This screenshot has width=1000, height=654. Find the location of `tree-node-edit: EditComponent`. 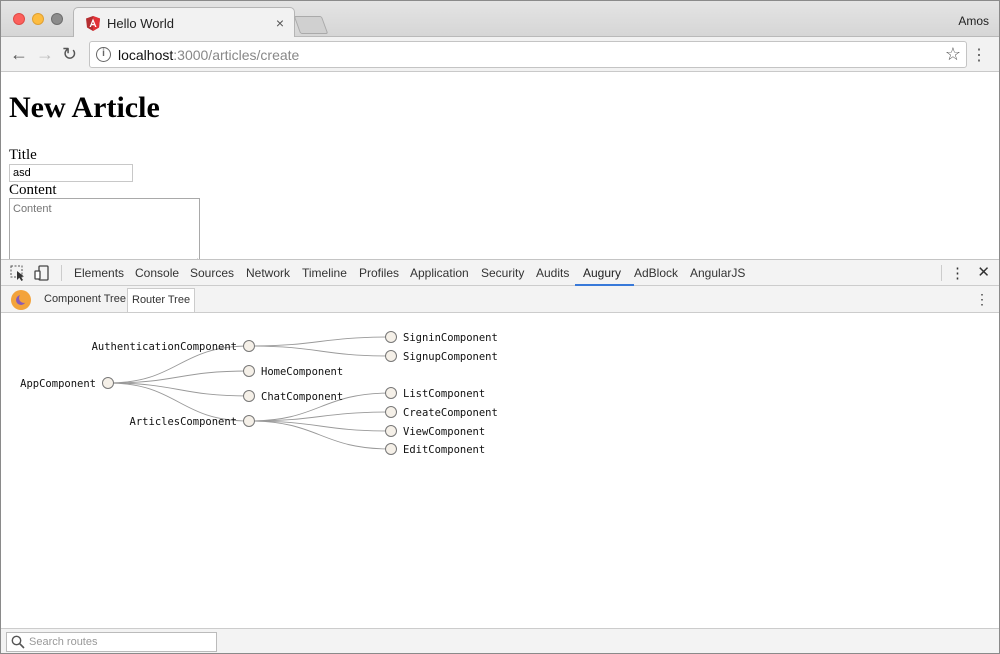

tree-node-edit: EditComponent is located at coordinates (435, 450).